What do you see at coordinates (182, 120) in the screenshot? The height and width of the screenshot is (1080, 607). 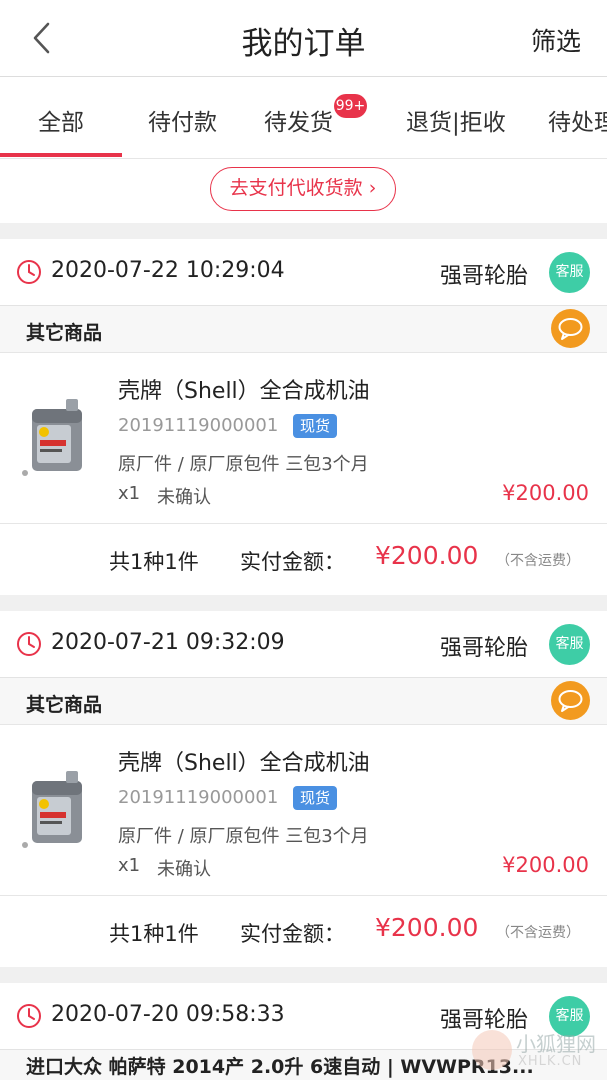 I see `tab-pending-payment: 待付款` at bounding box center [182, 120].